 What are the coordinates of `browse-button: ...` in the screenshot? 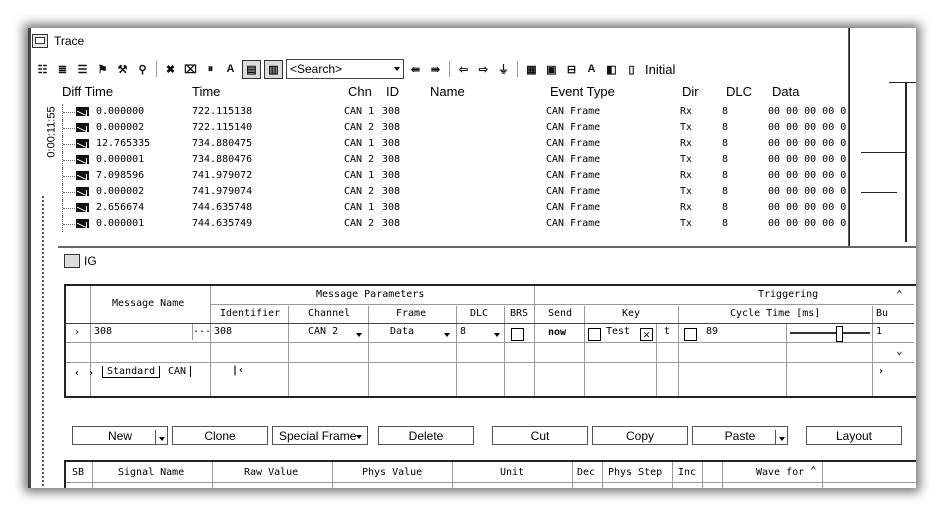 It's located at (201, 332).